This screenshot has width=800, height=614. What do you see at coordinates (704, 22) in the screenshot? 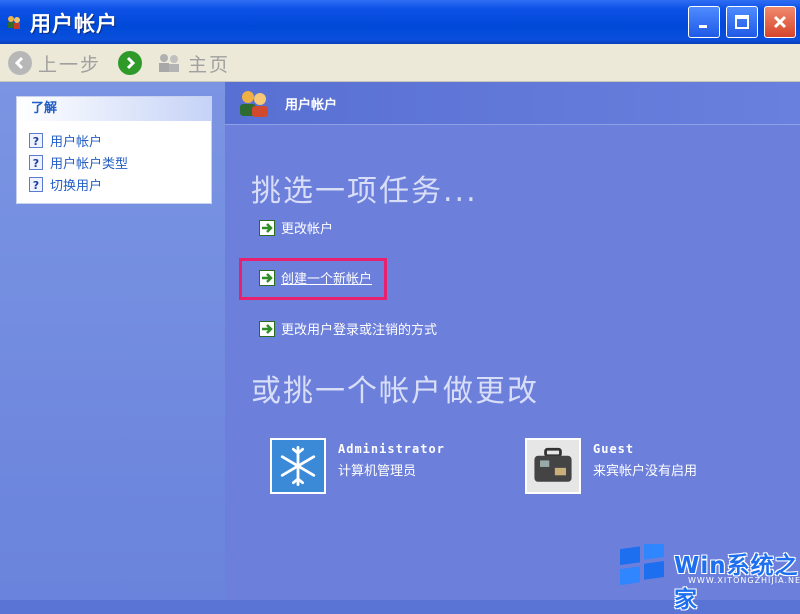
I see `minimize-button` at bounding box center [704, 22].